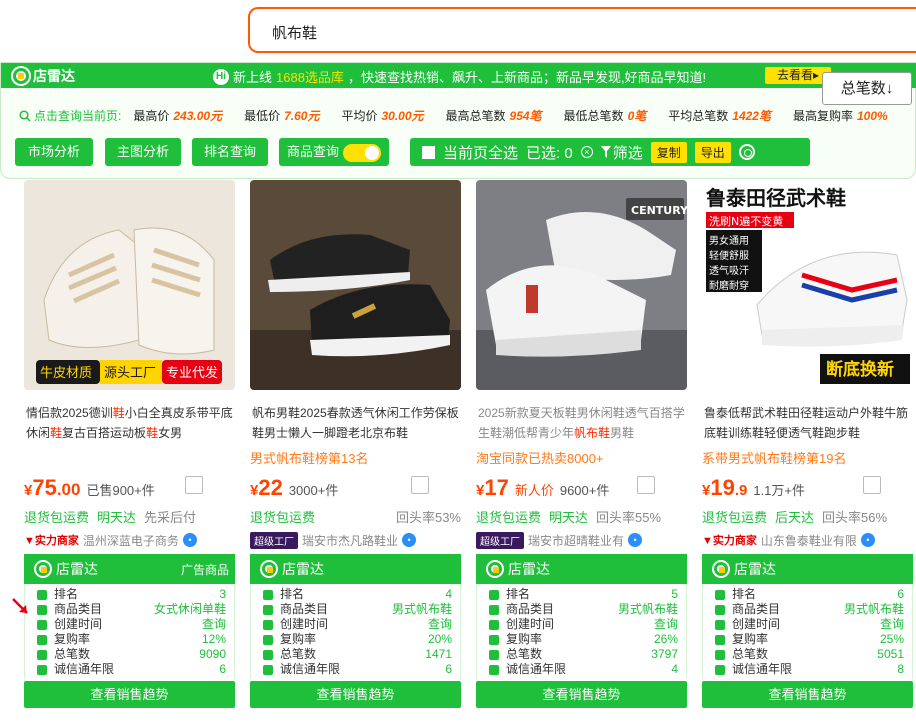 The height and width of the screenshot is (723, 916). What do you see at coordinates (576, 540) in the screenshot?
I see `shop-name: 瑞安市超晴鞋业有` at bounding box center [576, 540].